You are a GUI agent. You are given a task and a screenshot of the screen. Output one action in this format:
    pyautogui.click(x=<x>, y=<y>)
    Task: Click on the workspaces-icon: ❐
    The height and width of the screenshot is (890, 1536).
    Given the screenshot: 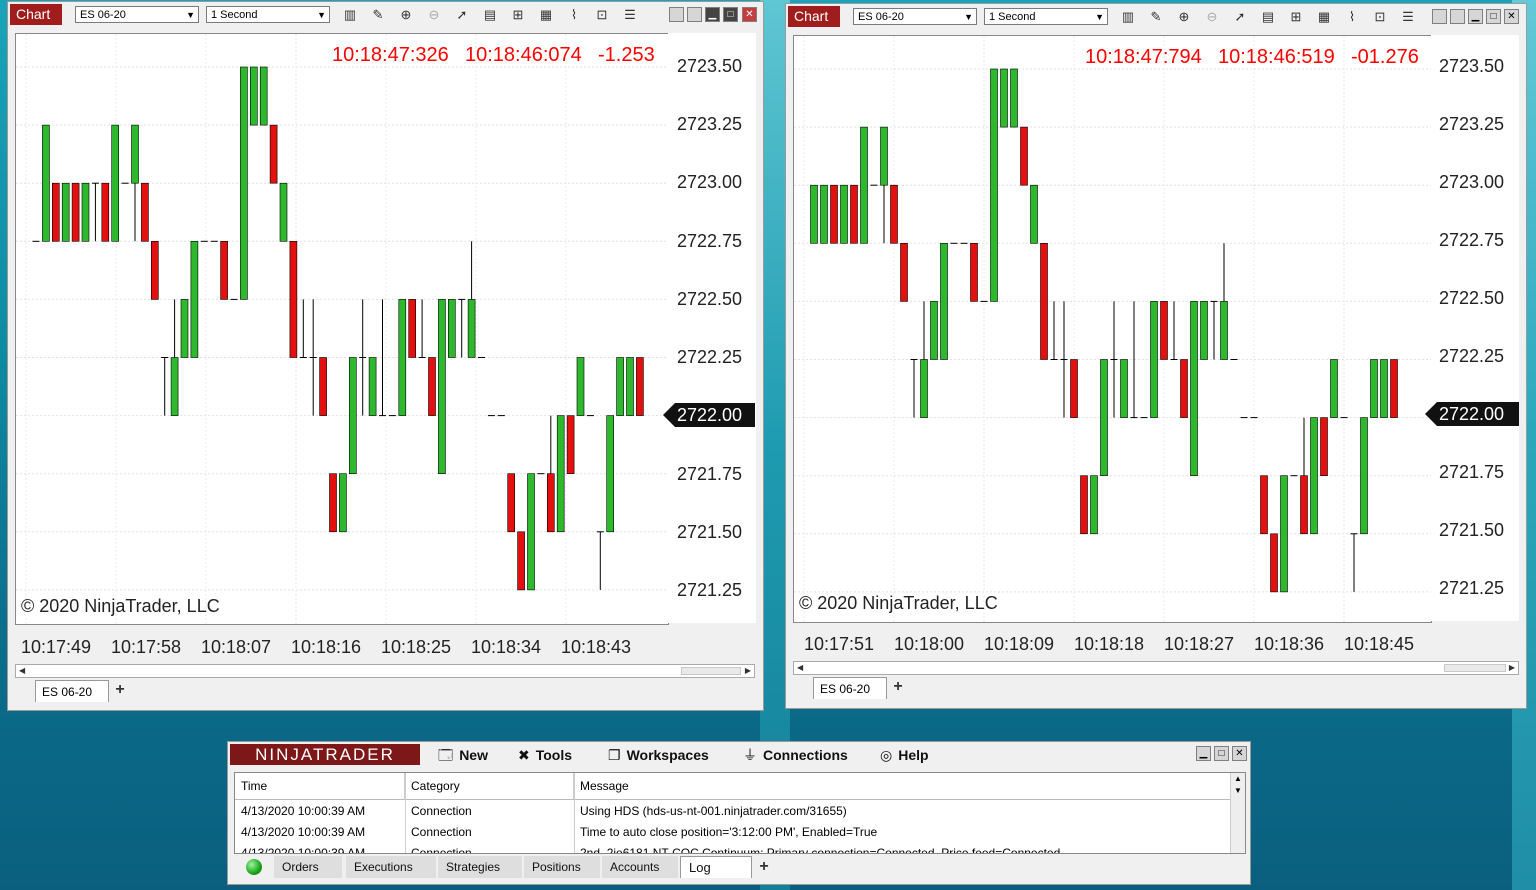 What is the action you would take?
    pyautogui.click(x=614, y=755)
    